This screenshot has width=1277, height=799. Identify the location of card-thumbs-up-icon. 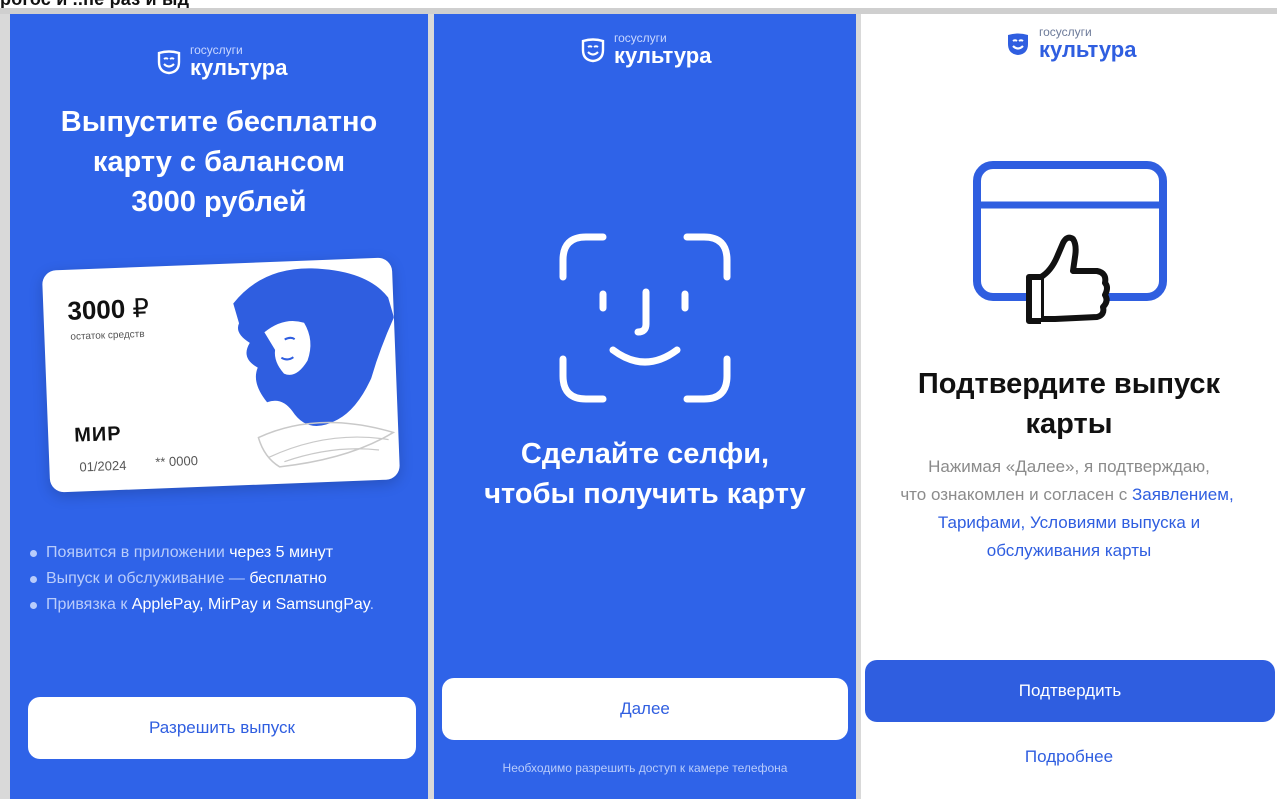
(1070, 242).